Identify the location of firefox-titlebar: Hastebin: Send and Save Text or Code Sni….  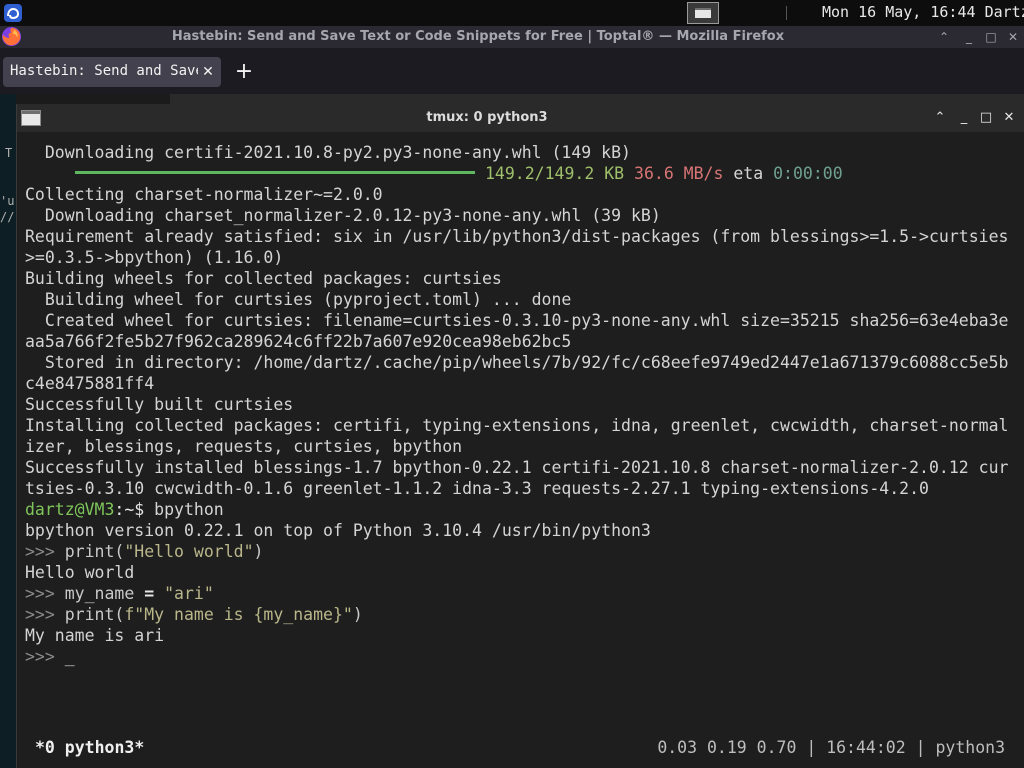
(512, 37).